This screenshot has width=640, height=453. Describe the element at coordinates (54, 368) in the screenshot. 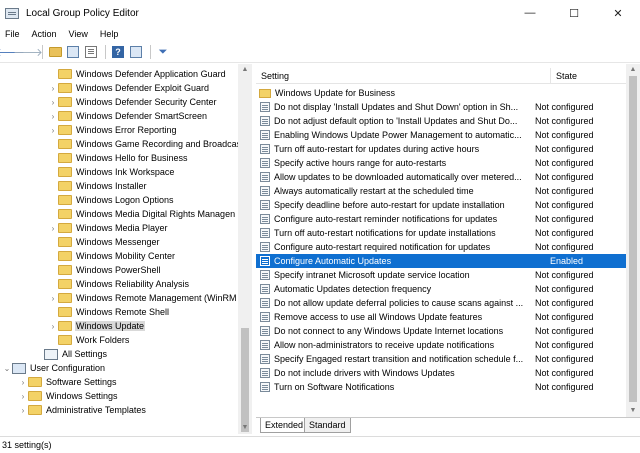

I see `tree-item-user-configuration: ⌄ User Configuration` at that location.